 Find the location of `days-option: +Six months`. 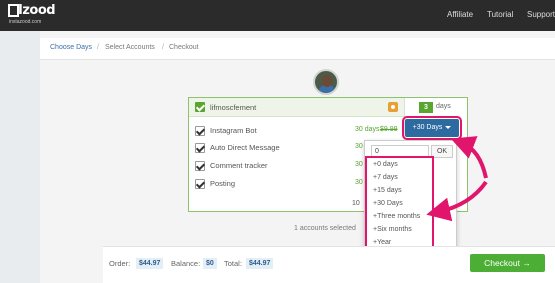

days-option: +Six months is located at coordinates (392, 229).